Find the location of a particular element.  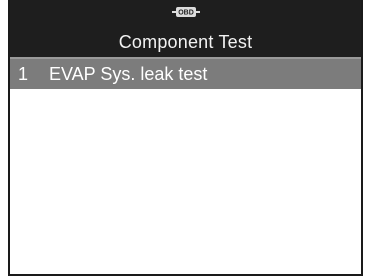

page-title: Component Test is located at coordinates (185, 42).